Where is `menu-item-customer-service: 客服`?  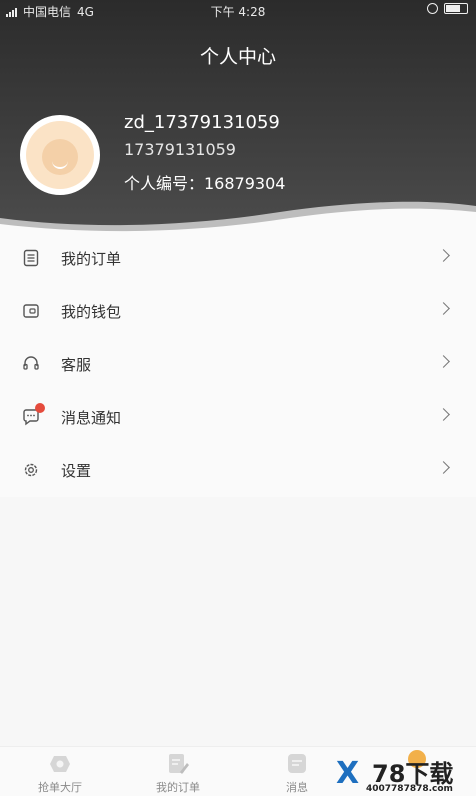 menu-item-customer-service: 客服 is located at coordinates (238, 364).